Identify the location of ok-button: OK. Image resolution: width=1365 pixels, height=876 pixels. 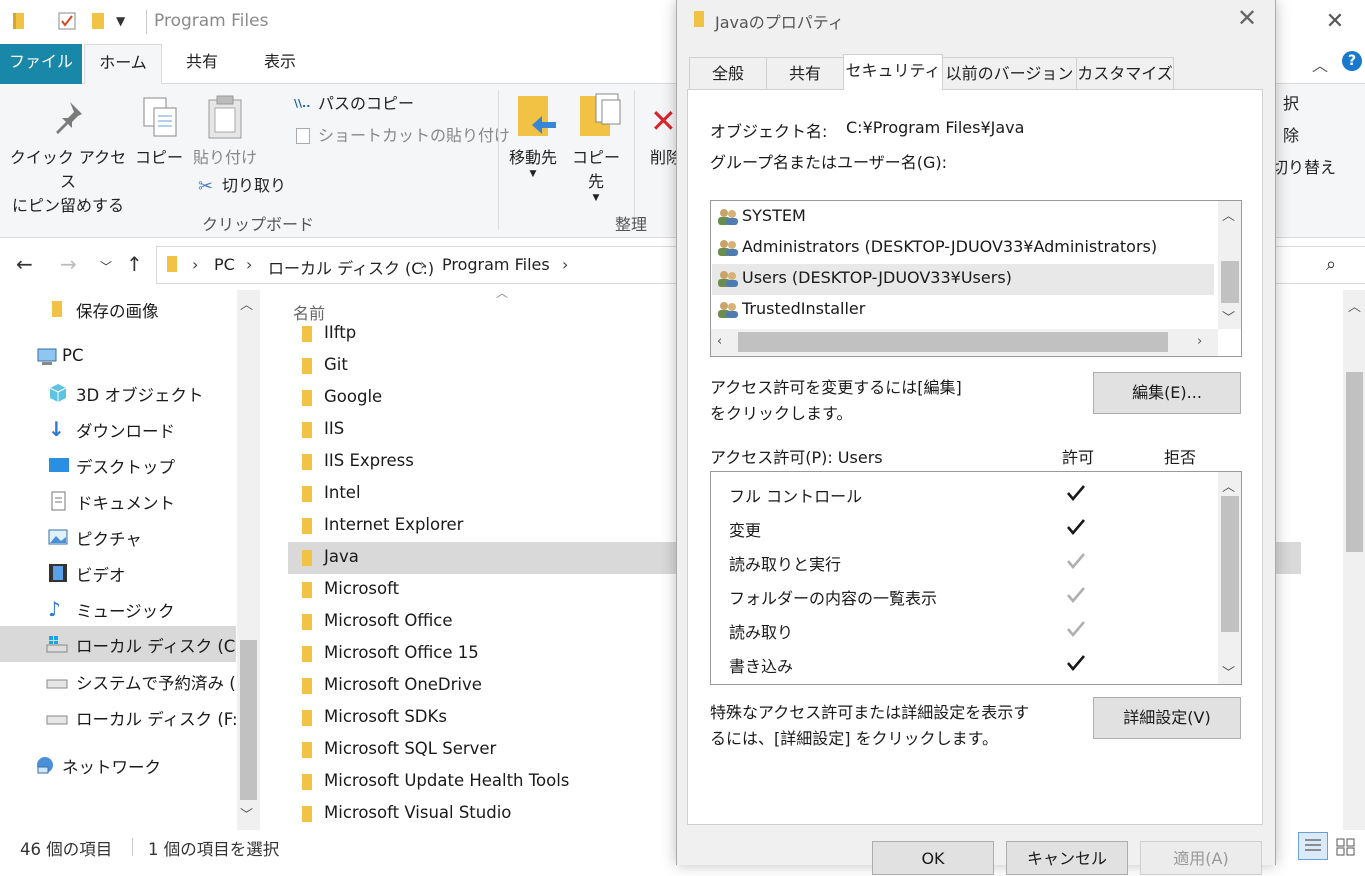
(933, 858).